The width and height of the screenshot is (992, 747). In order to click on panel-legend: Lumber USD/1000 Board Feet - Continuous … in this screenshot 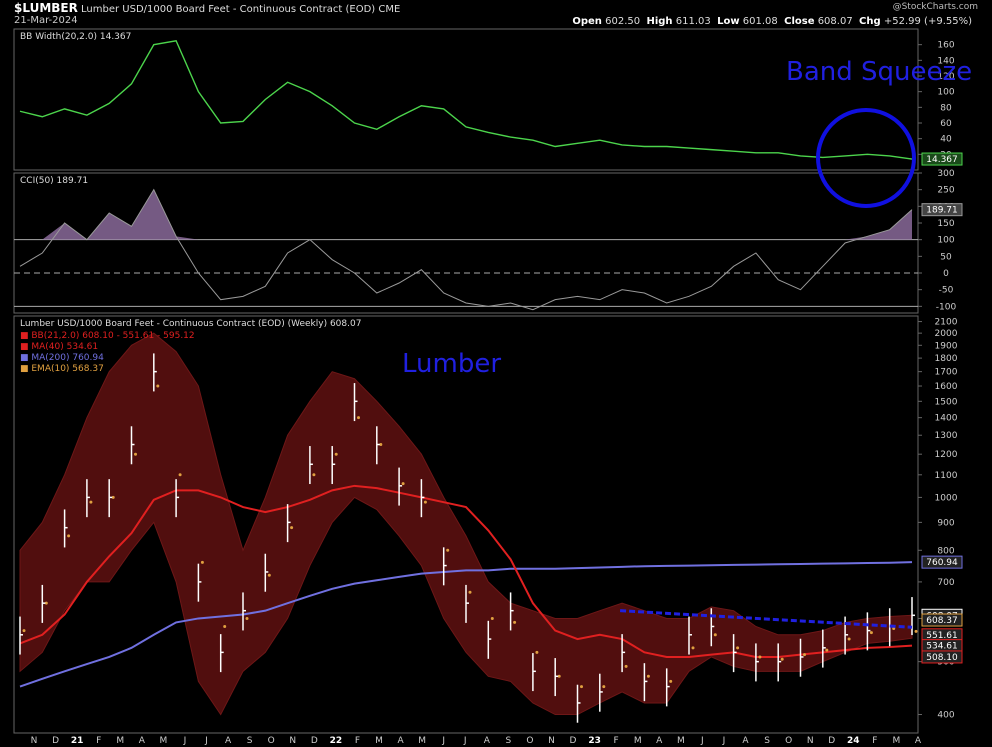, I will do `click(190, 324)`.